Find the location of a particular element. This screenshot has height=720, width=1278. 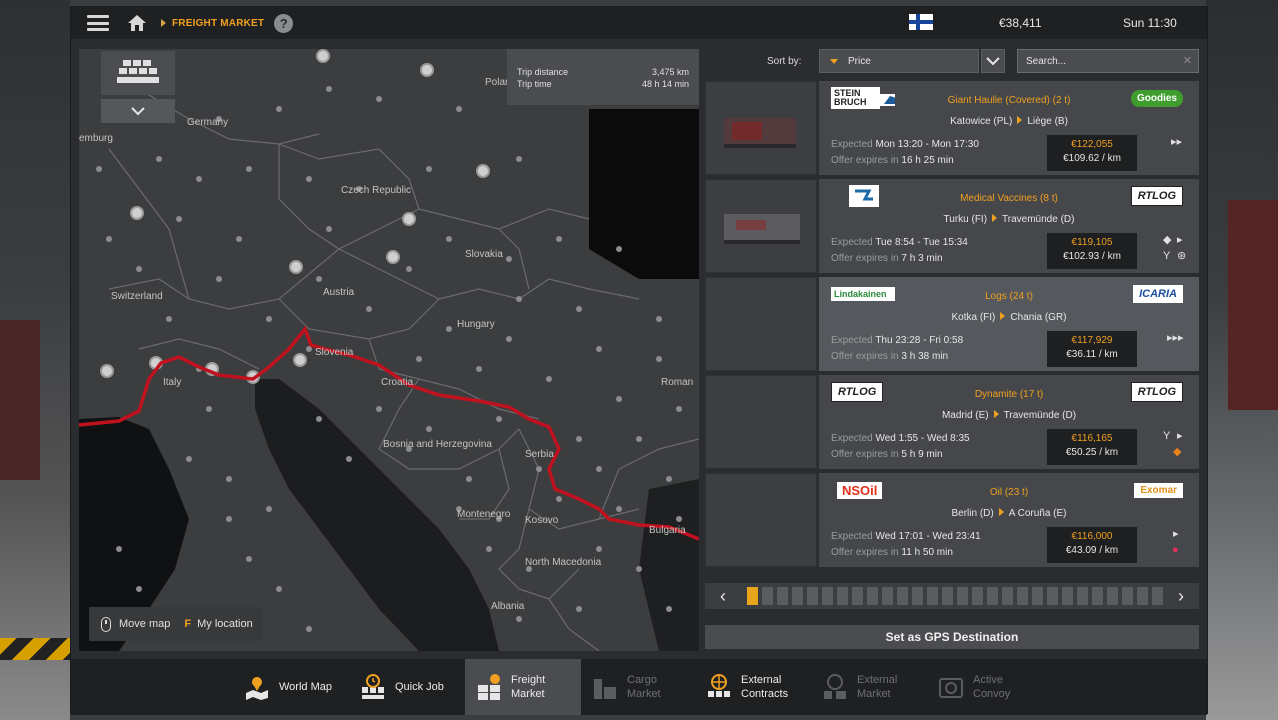

background-hazard-stripe is located at coordinates (35, 649).